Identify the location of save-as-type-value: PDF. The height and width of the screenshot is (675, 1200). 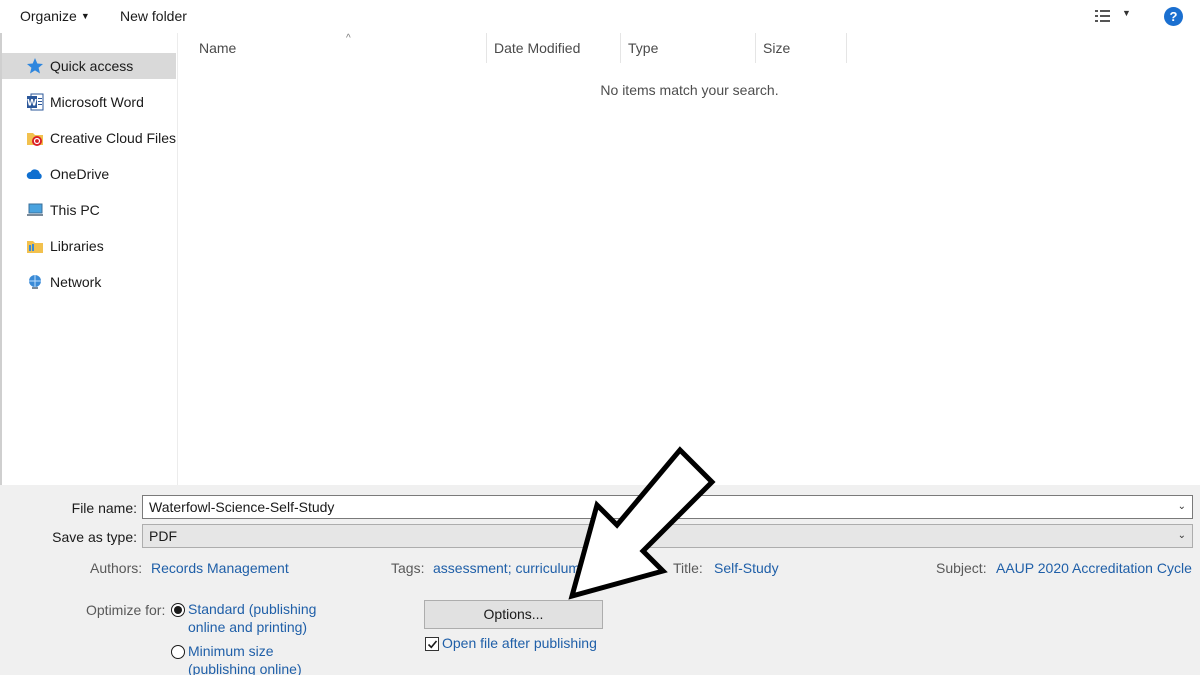
(163, 536).